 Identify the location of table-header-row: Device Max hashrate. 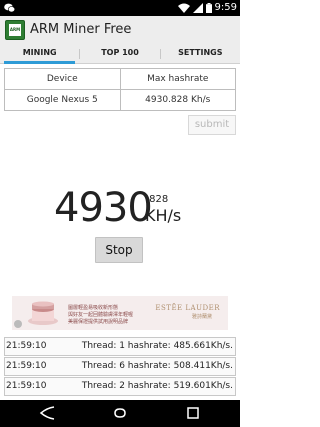
(120, 79).